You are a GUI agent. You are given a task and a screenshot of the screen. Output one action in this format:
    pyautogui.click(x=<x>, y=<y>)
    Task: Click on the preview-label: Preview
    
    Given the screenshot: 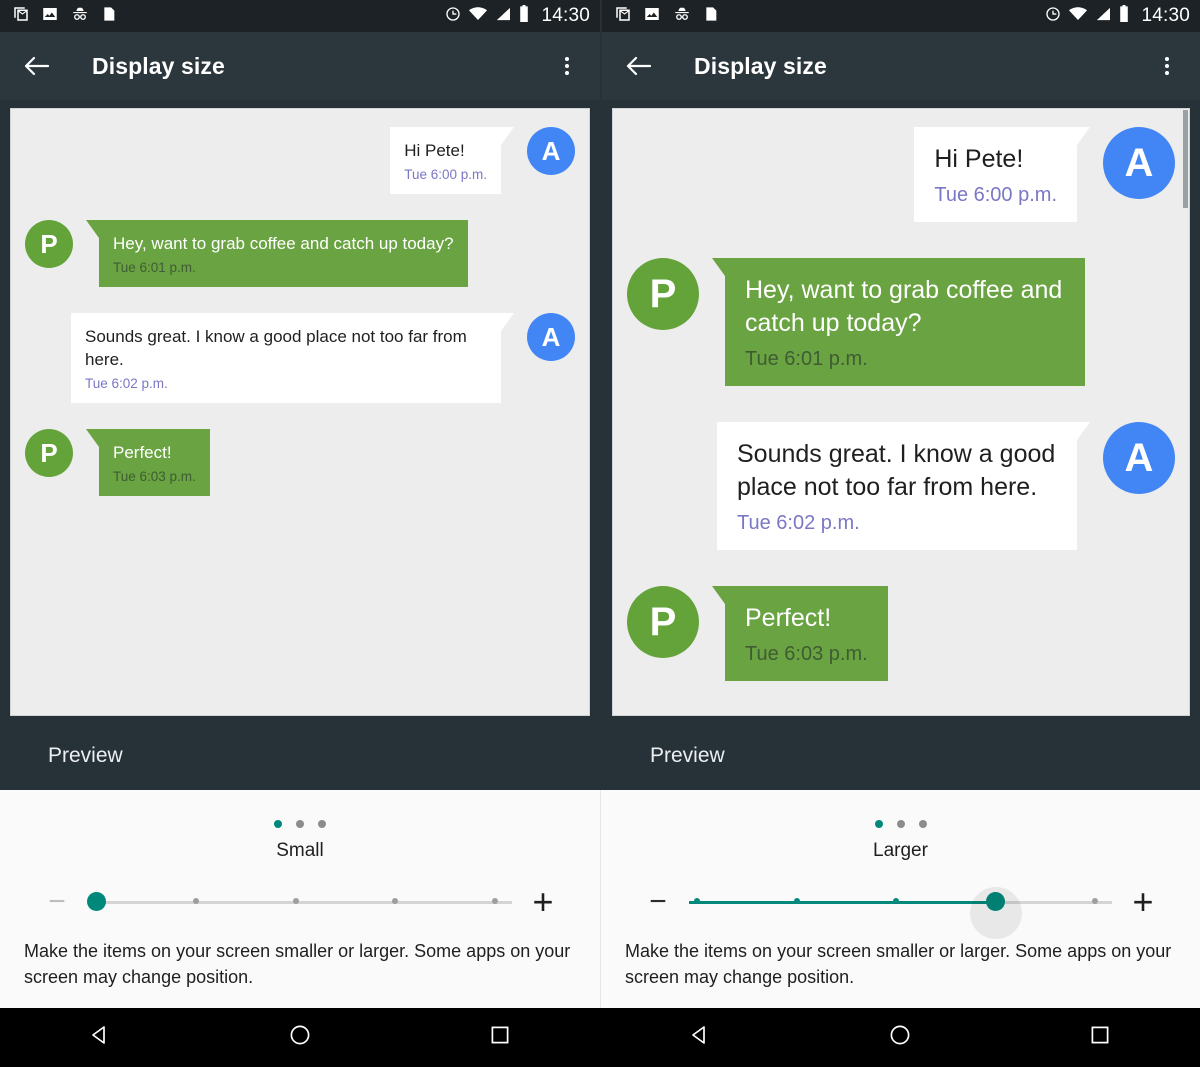 What is the action you would take?
    pyautogui.click(x=687, y=755)
    